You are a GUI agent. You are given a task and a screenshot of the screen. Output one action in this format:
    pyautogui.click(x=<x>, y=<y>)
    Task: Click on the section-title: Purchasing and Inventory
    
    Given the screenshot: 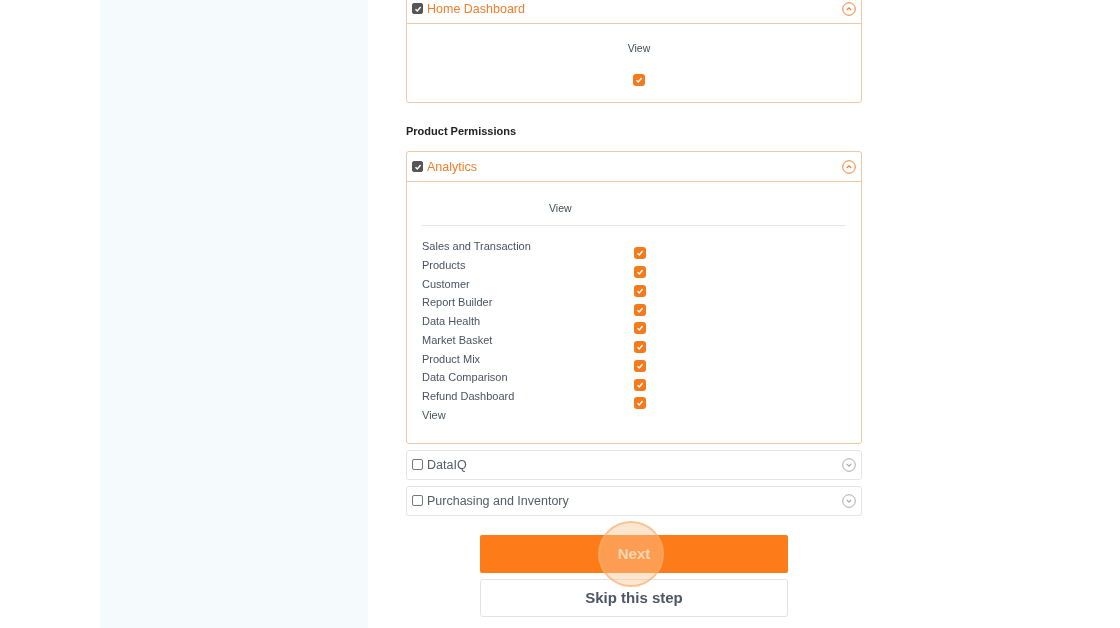 What is the action you would take?
    pyautogui.click(x=632, y=500)
    